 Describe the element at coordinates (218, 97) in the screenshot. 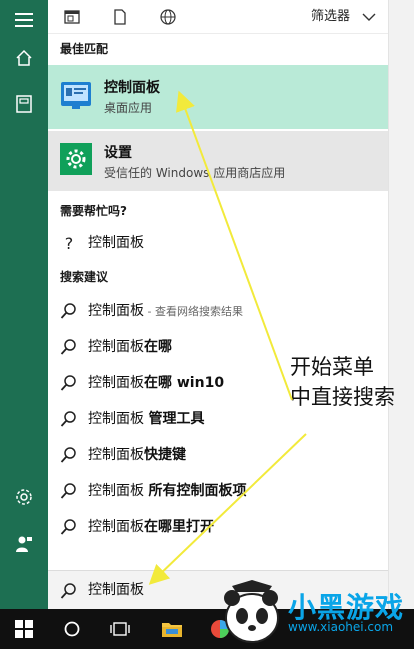

I see `best-match-control-panel: 控制面板 桌面应用` at that location.